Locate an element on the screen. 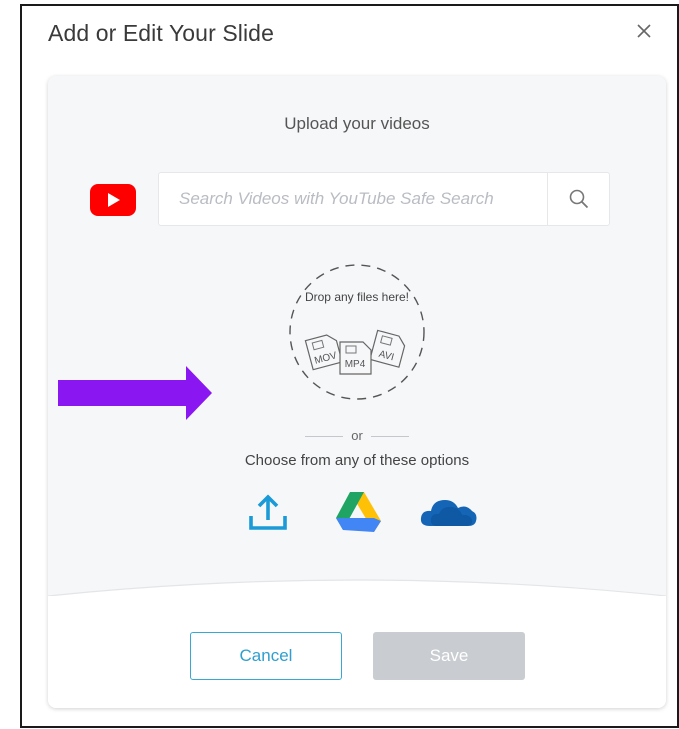  avi-file-icon: AVI is located at coordinates (387, 348).